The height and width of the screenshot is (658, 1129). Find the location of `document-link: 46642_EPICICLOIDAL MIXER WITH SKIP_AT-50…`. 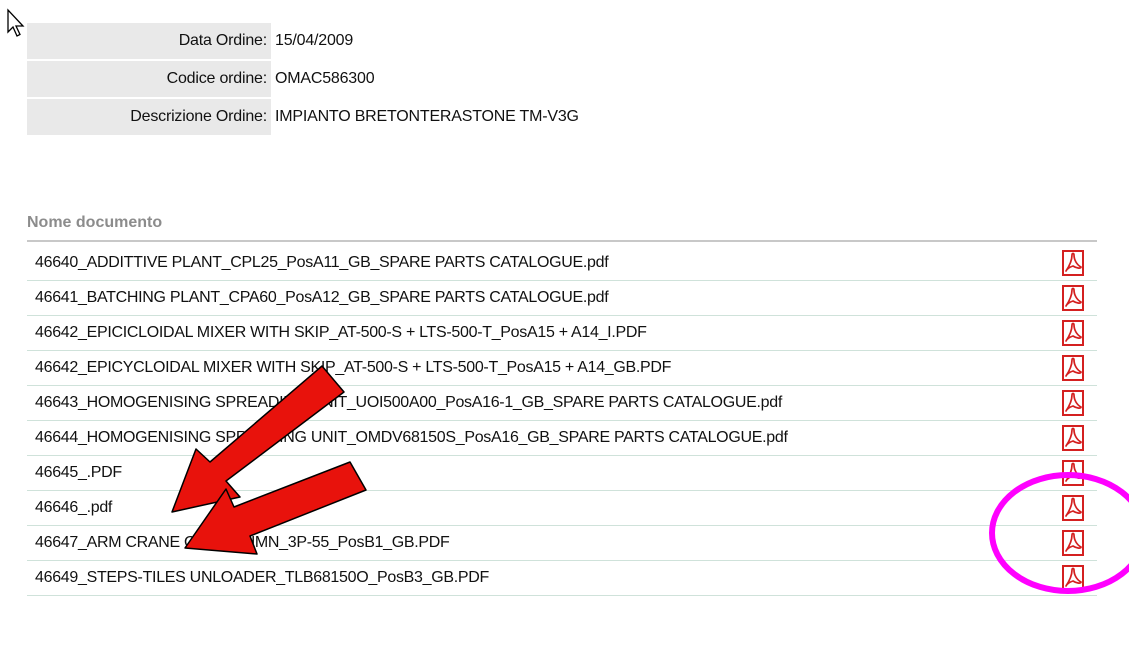

document-link: 46642_EPICICLOIDAL MIXER WITH SKIP_AT-50… is located at coordinates (337, 333).